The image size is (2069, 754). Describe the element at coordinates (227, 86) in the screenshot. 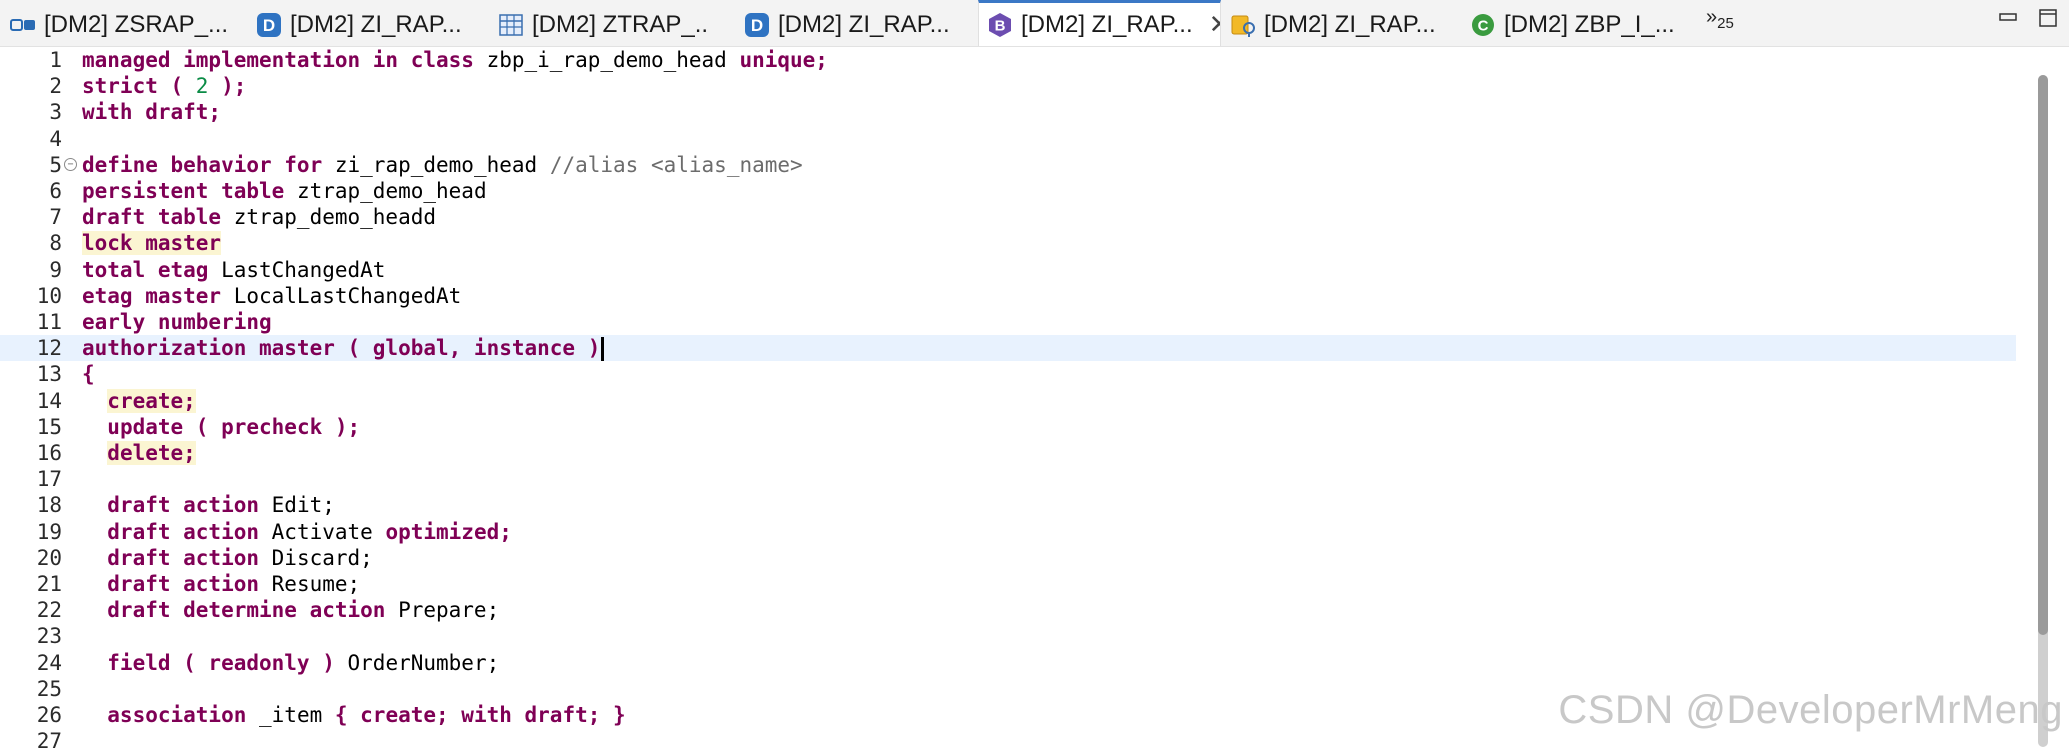

I see `keyword-token: );` at that location.